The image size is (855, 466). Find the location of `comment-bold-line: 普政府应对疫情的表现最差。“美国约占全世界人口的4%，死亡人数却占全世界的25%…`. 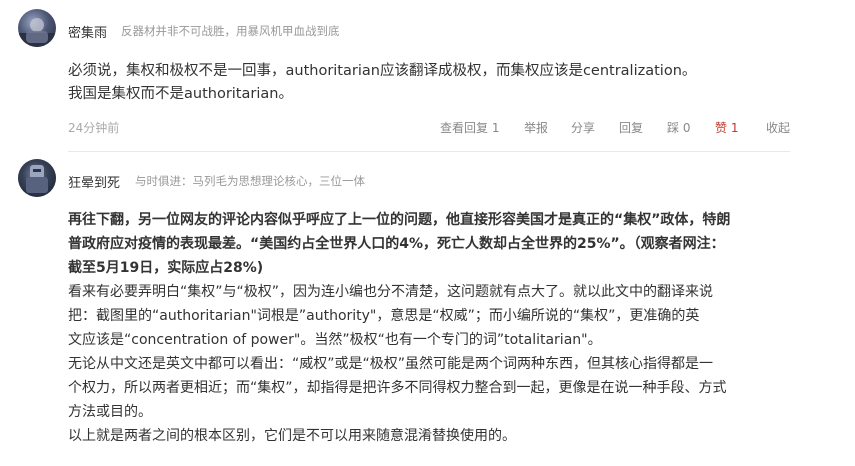

comment-bold-line: 普政府应对疫情的表现最差。“美国约占全世界人口的4%，死亡人数却占全世界的25%… is located at coordinates (396, 244).